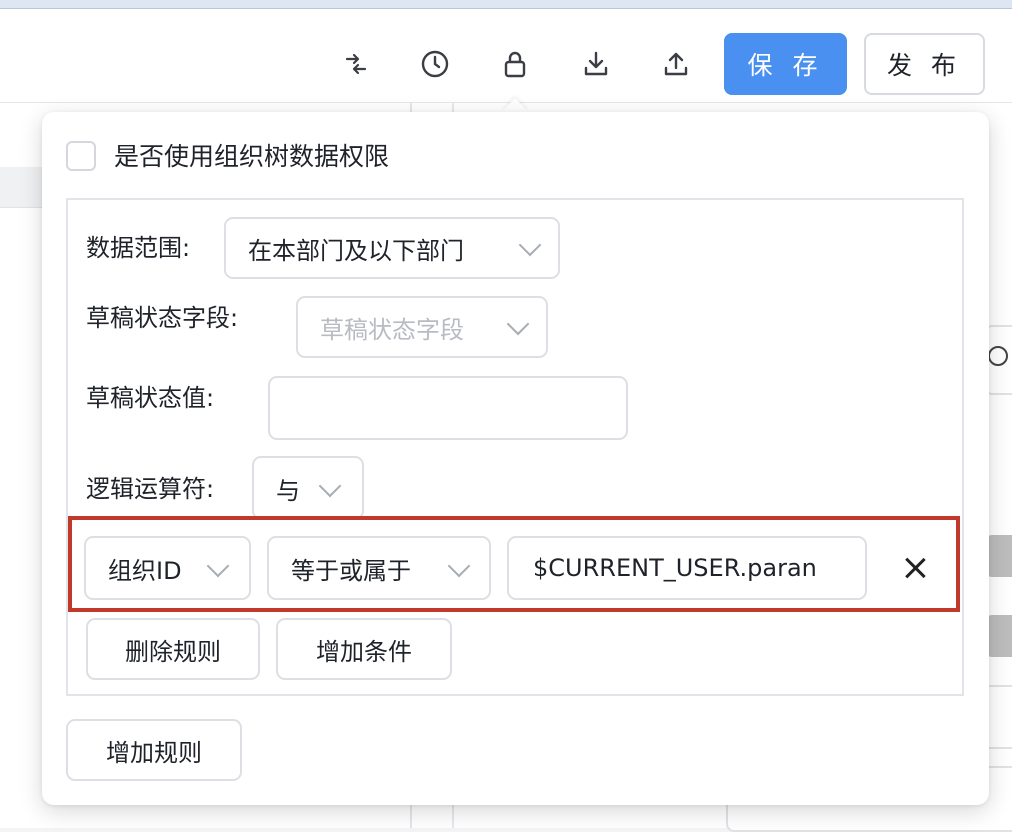 This screenshot has width=1012, height=832. What do you see at coordinates (145, 570) in the screenshot?
I see `condition-field-value: 组织ID` at bounding box center [145, 570].